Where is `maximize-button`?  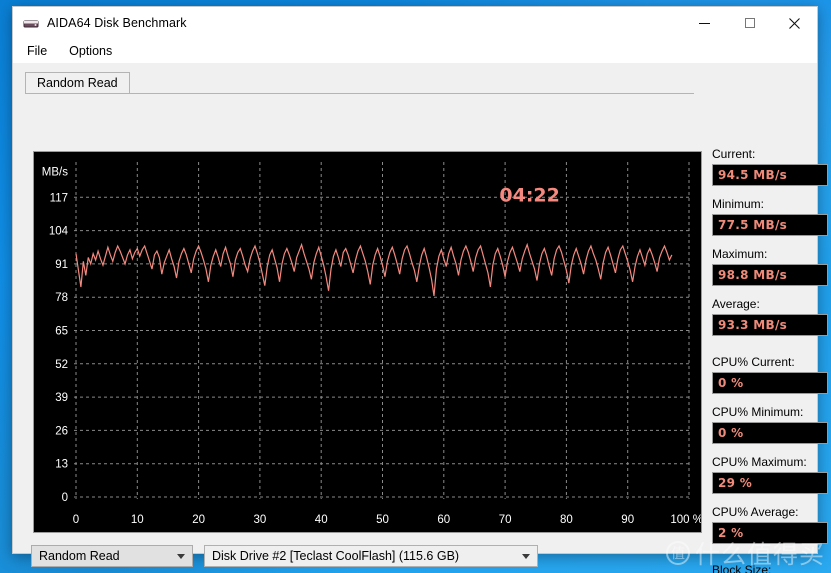 maximize-button is located at coordinates (749, 23).